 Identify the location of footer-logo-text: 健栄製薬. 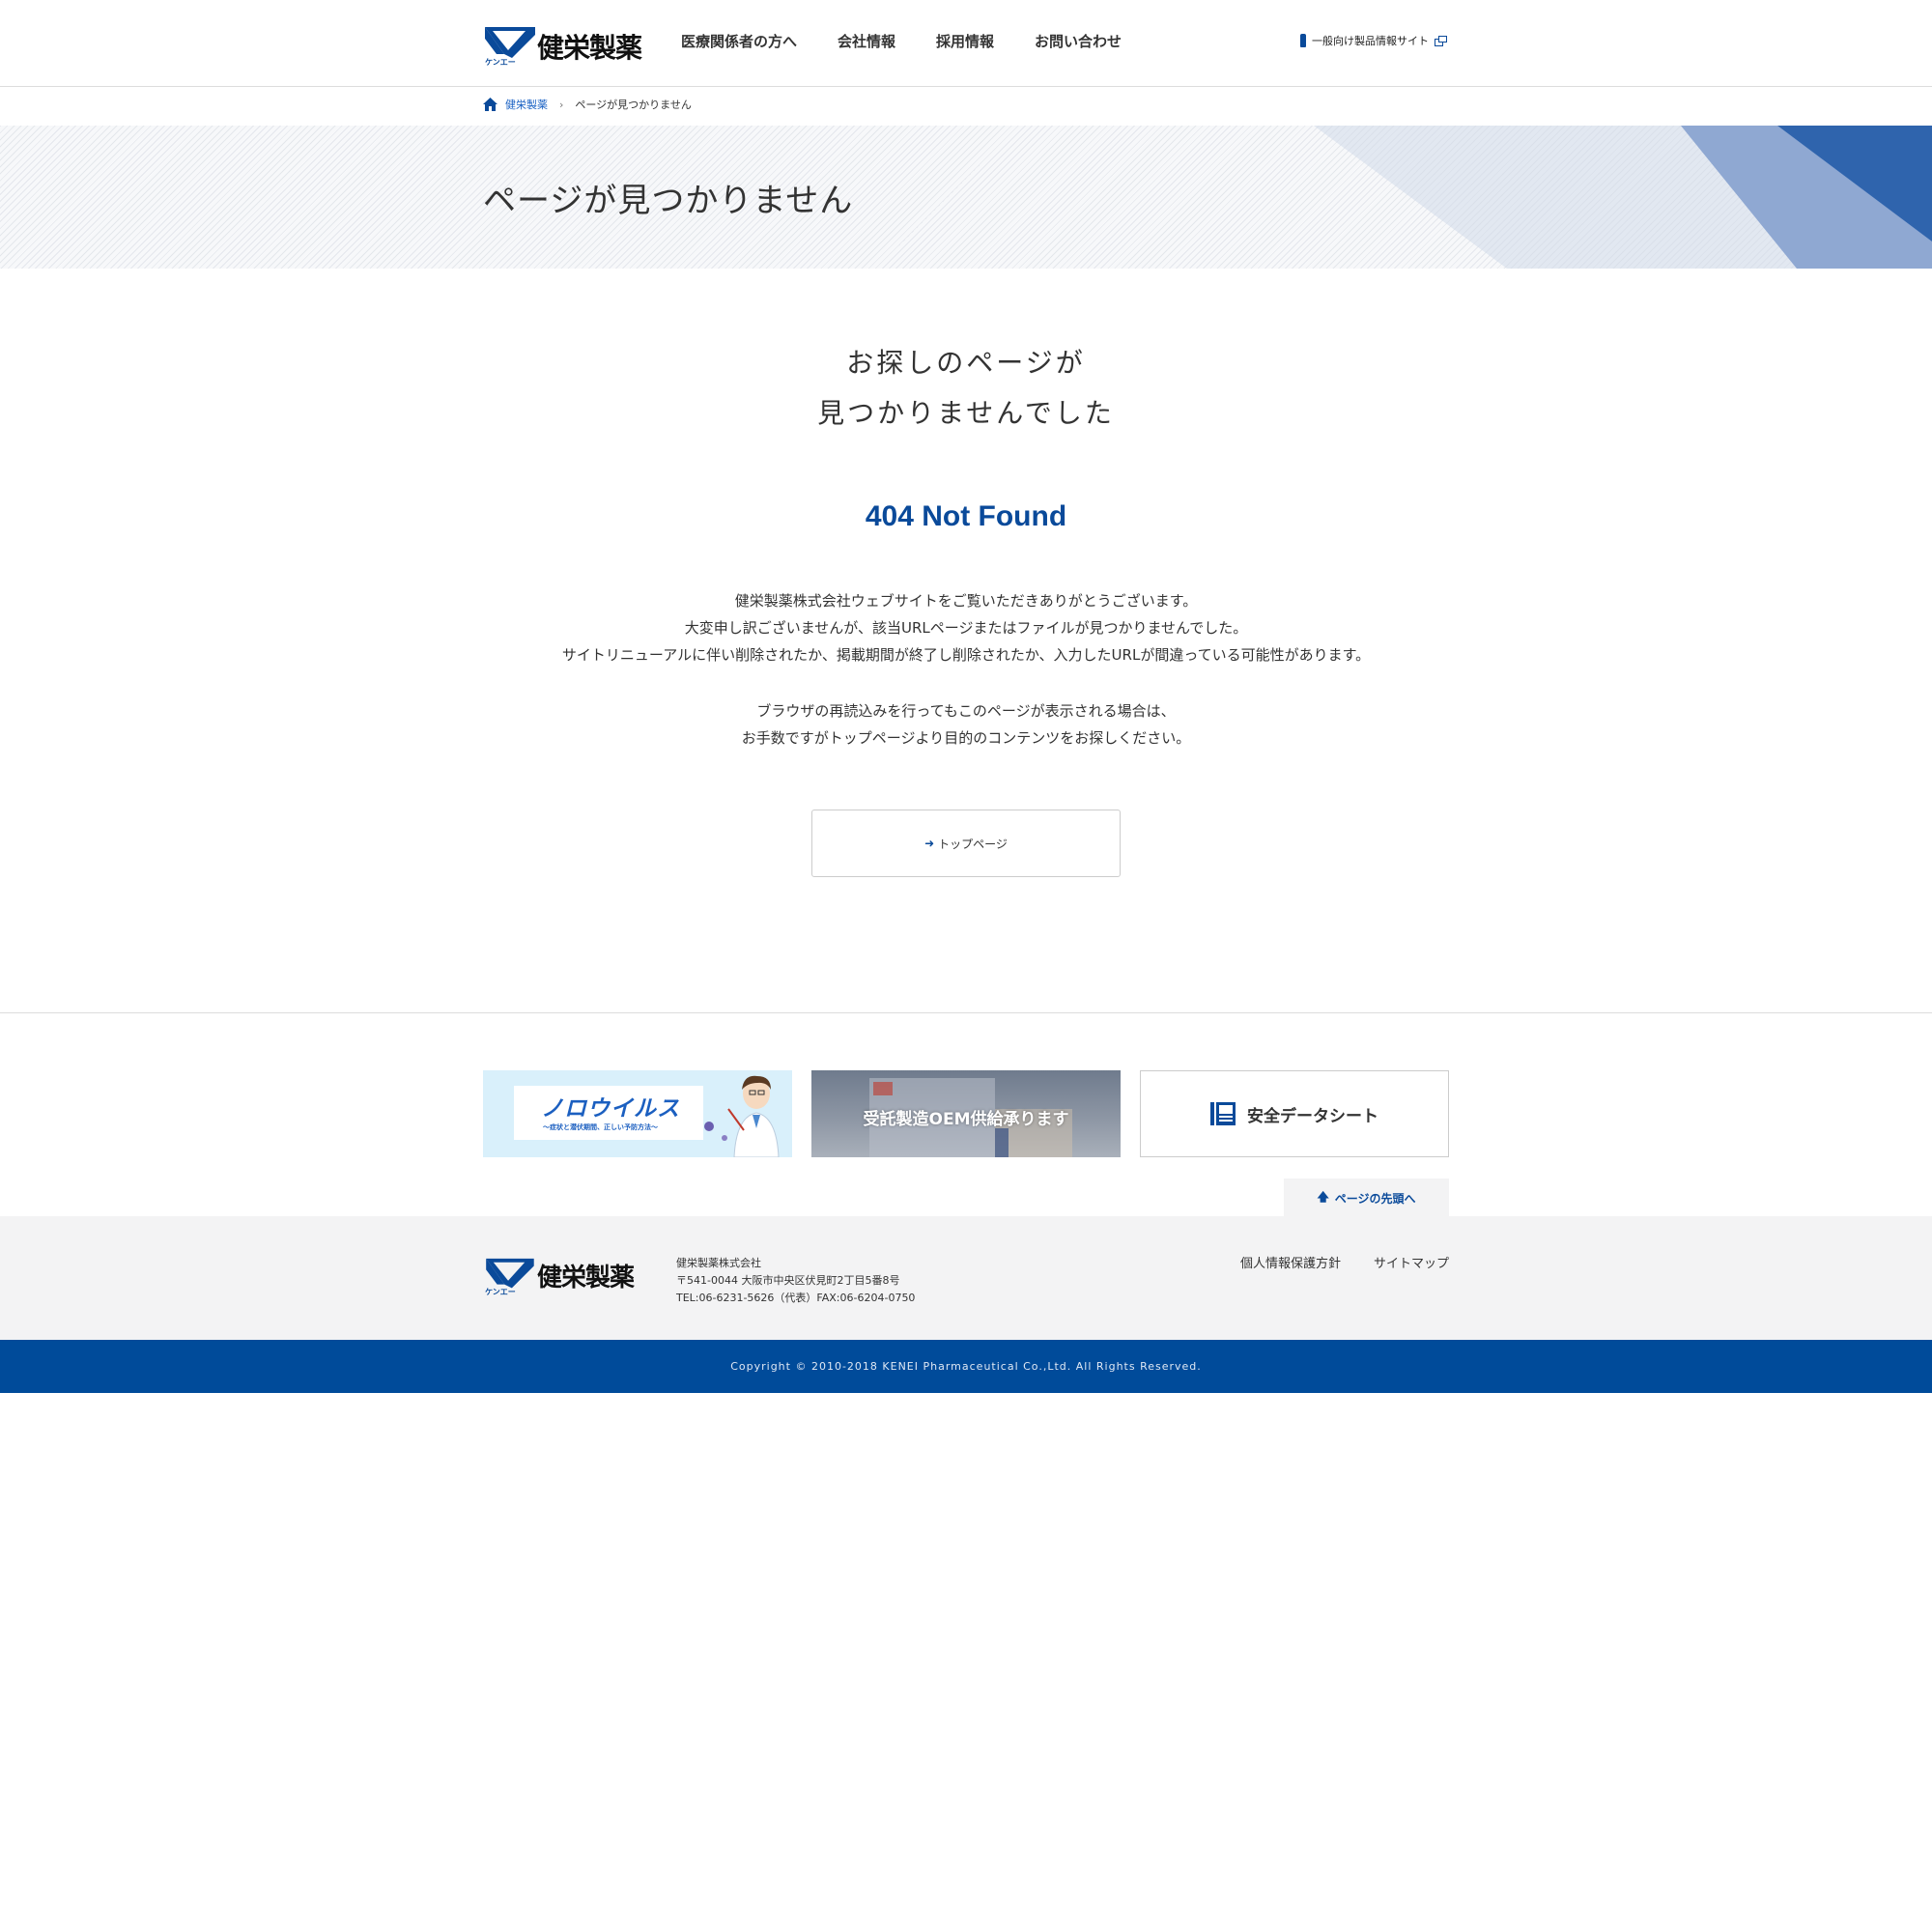
(586, 1278).